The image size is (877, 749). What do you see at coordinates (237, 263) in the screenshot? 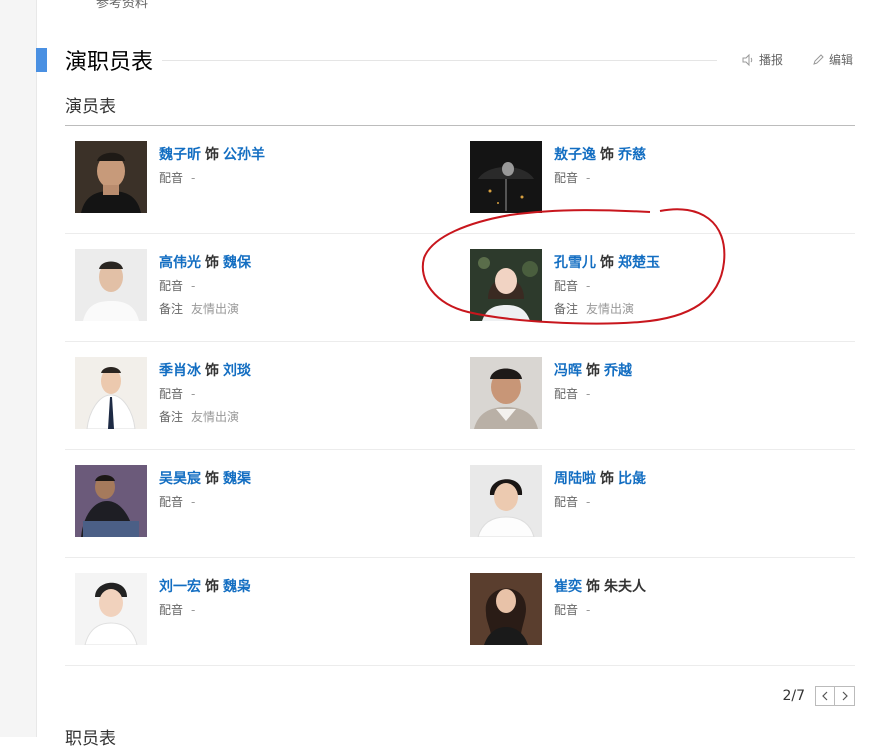
I see `role-name-link: 魏保` at bounding box center [237, 263].